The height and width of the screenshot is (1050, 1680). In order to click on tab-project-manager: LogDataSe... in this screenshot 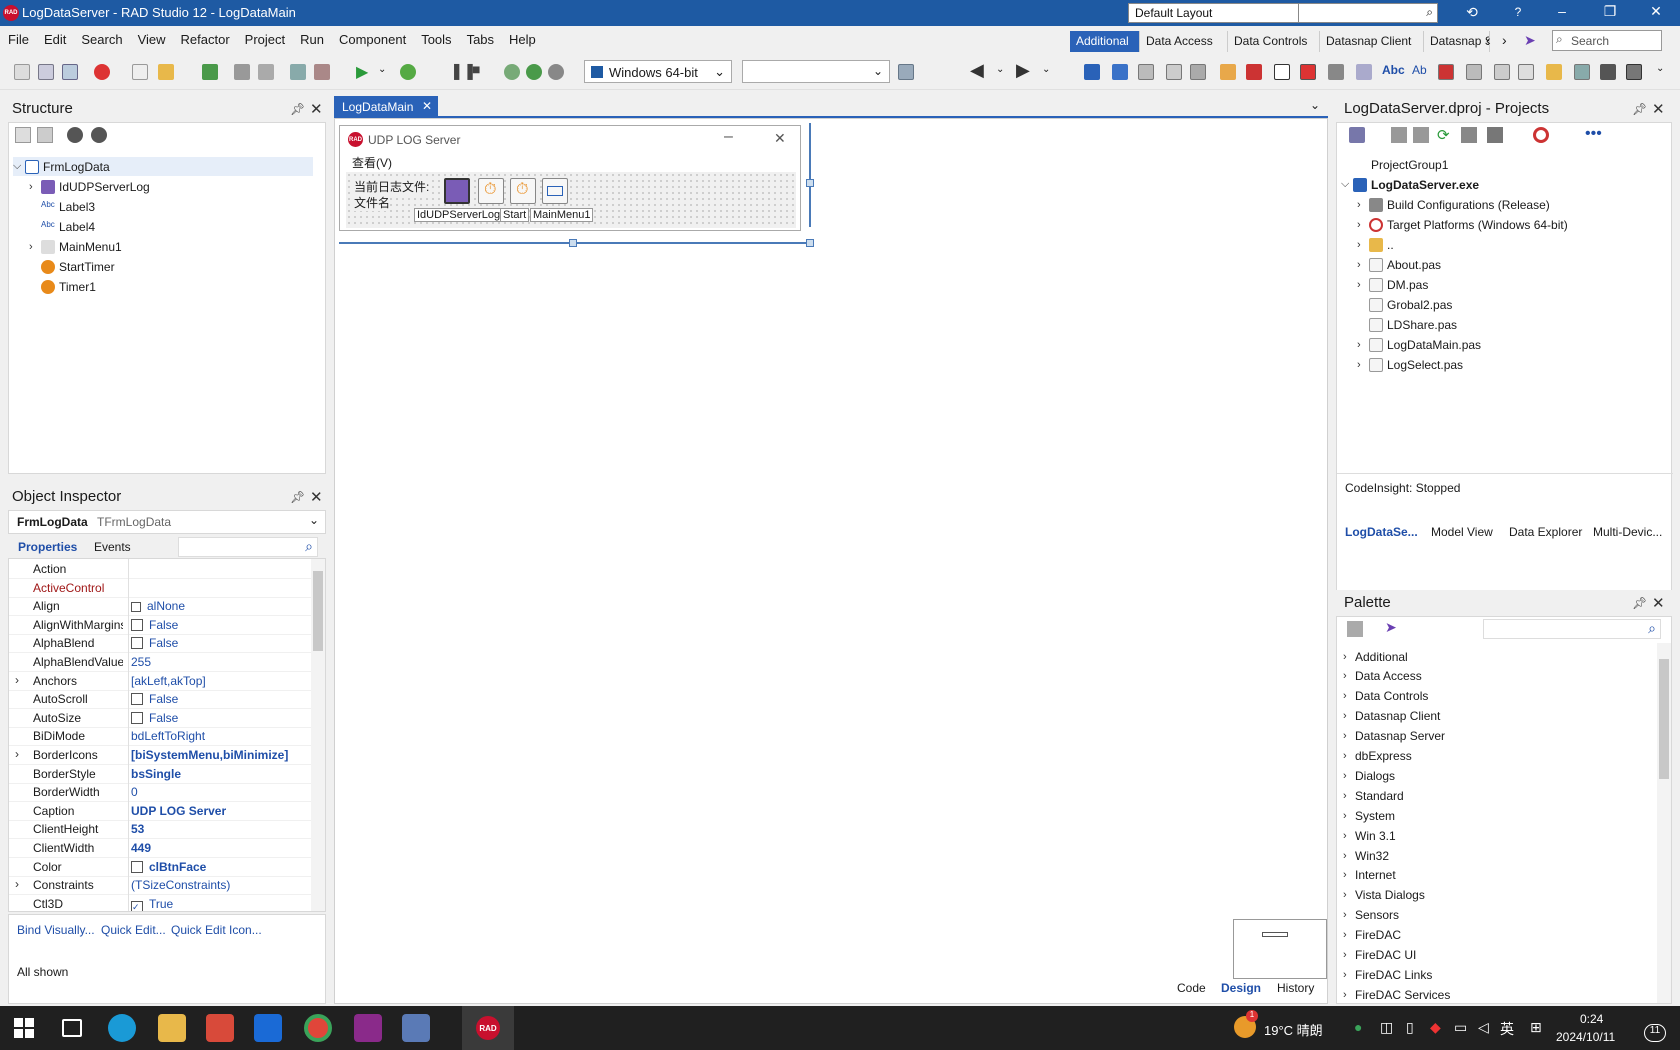, I will do `click(1381, 532)`.